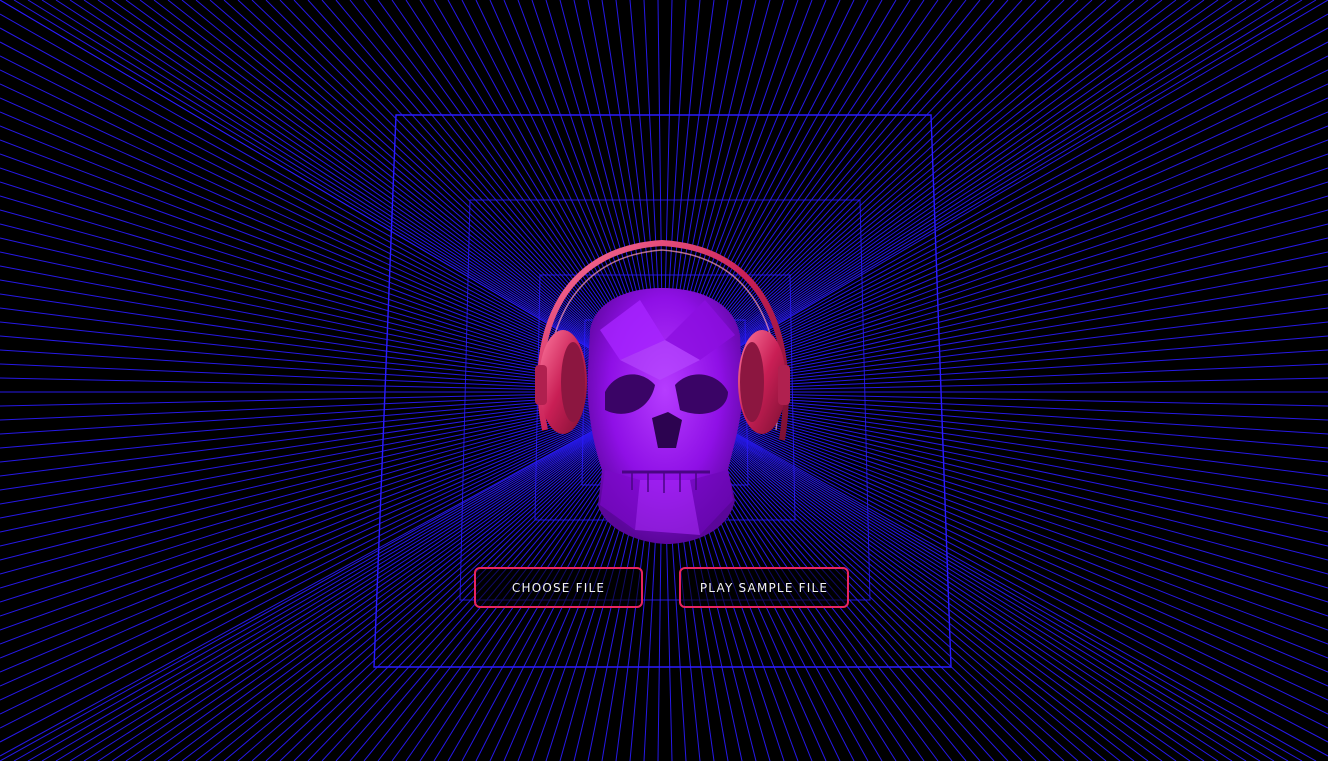  Describe the element at coordinates (665, 415) in the screenshot. I see `skull` at that location.